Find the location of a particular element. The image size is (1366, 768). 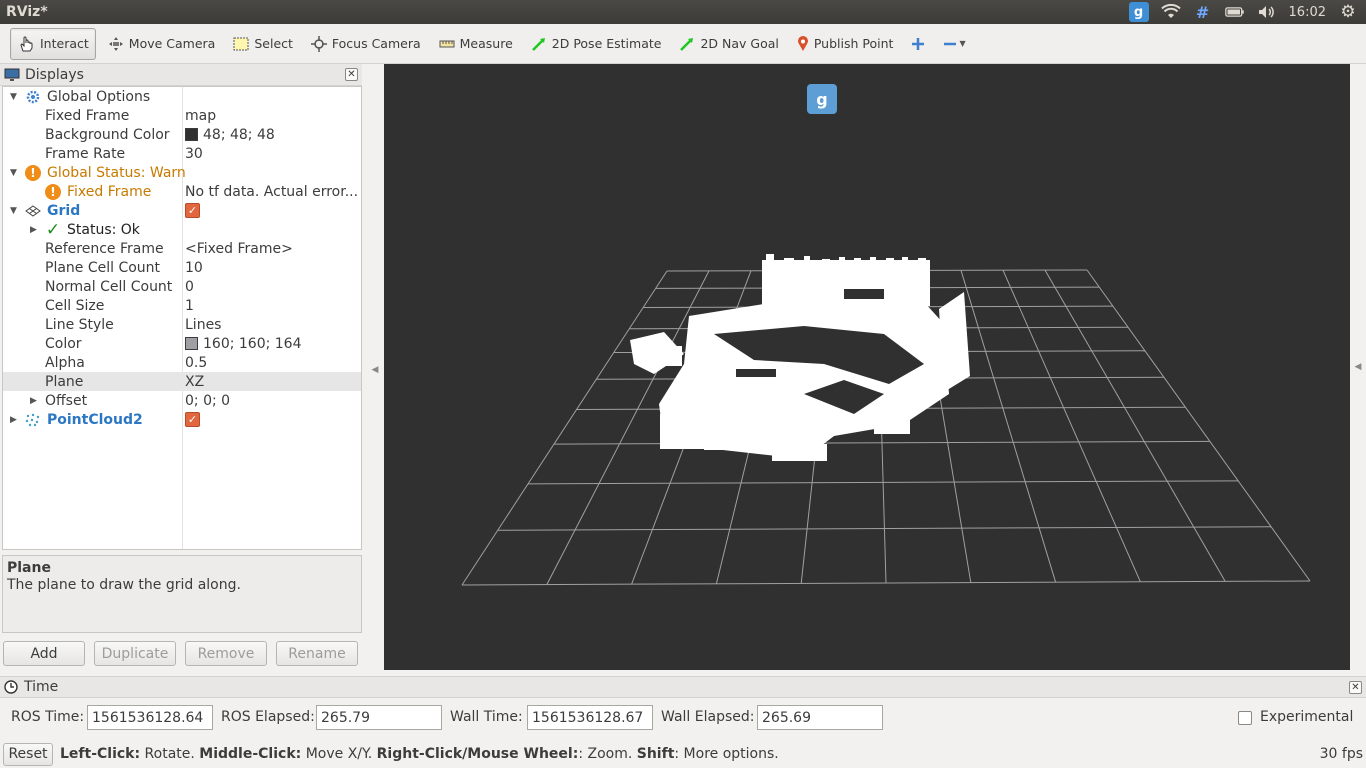

normal-cell-count-value: 0 is located at coordinates (273, 287).